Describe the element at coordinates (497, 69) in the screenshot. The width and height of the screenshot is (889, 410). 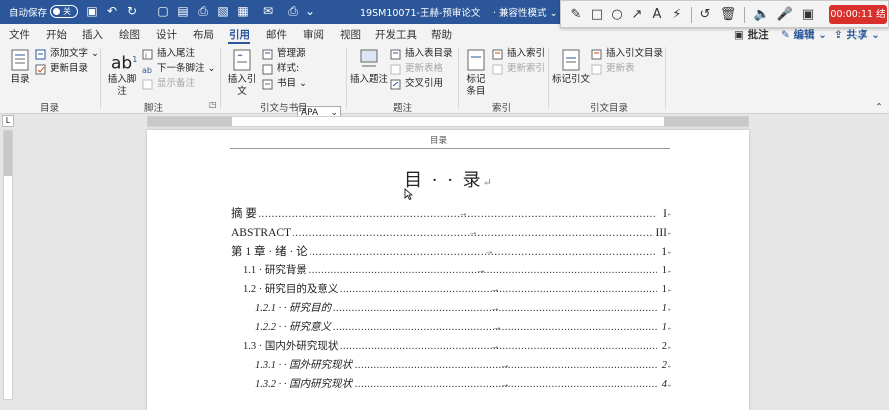
I see `update-index-icon` at that location.